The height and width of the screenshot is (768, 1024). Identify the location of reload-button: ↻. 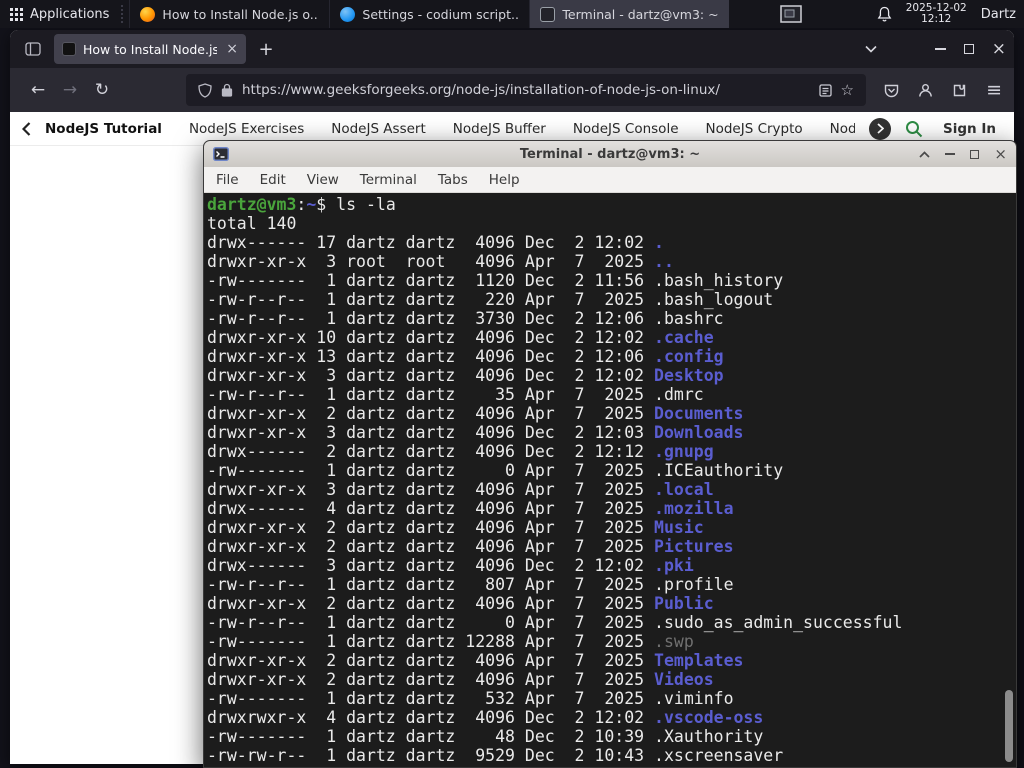
(102, 90).